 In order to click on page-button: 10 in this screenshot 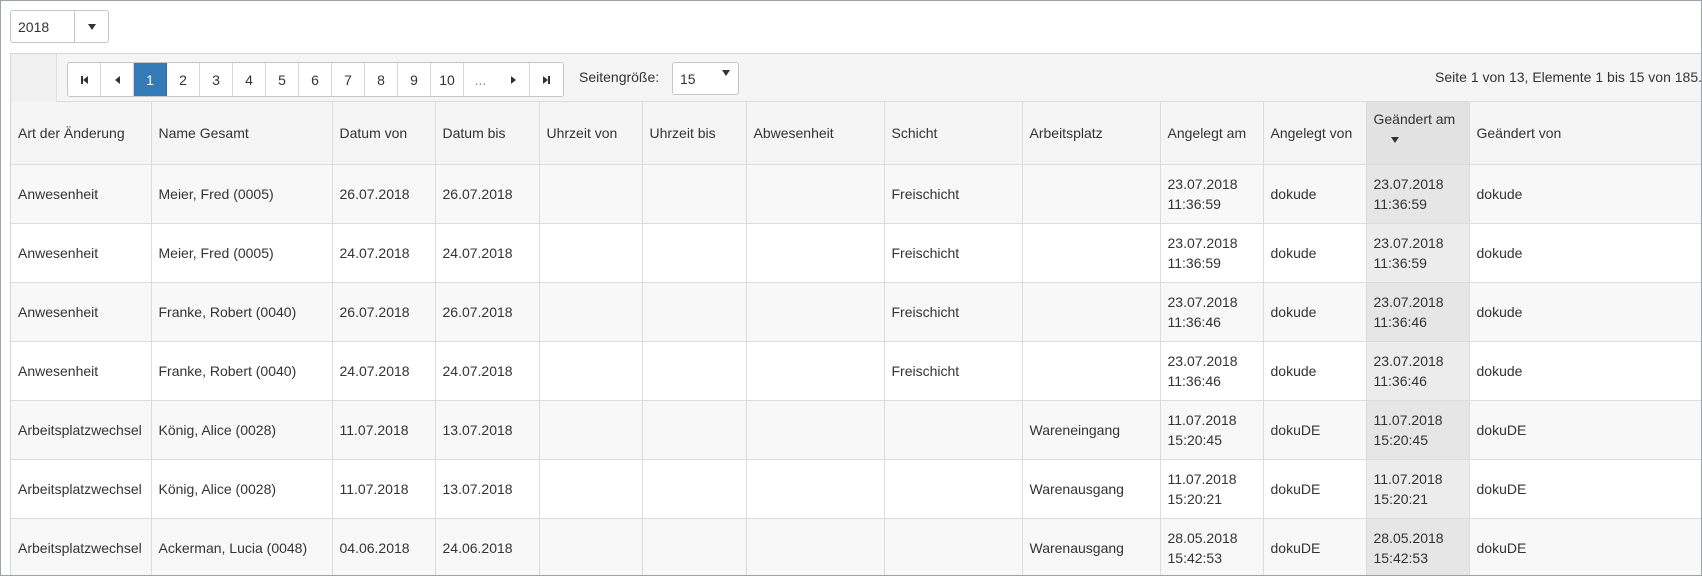, I will do `click(447, 79)`.